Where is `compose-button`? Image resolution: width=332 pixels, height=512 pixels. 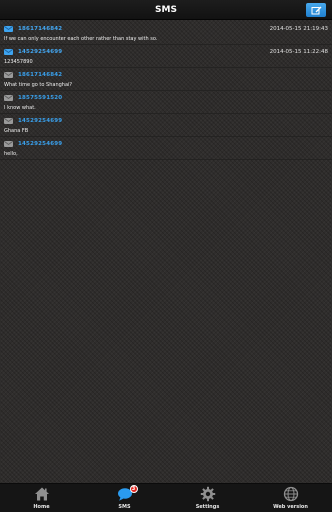
compose-button is located at coordinates (316, 10).